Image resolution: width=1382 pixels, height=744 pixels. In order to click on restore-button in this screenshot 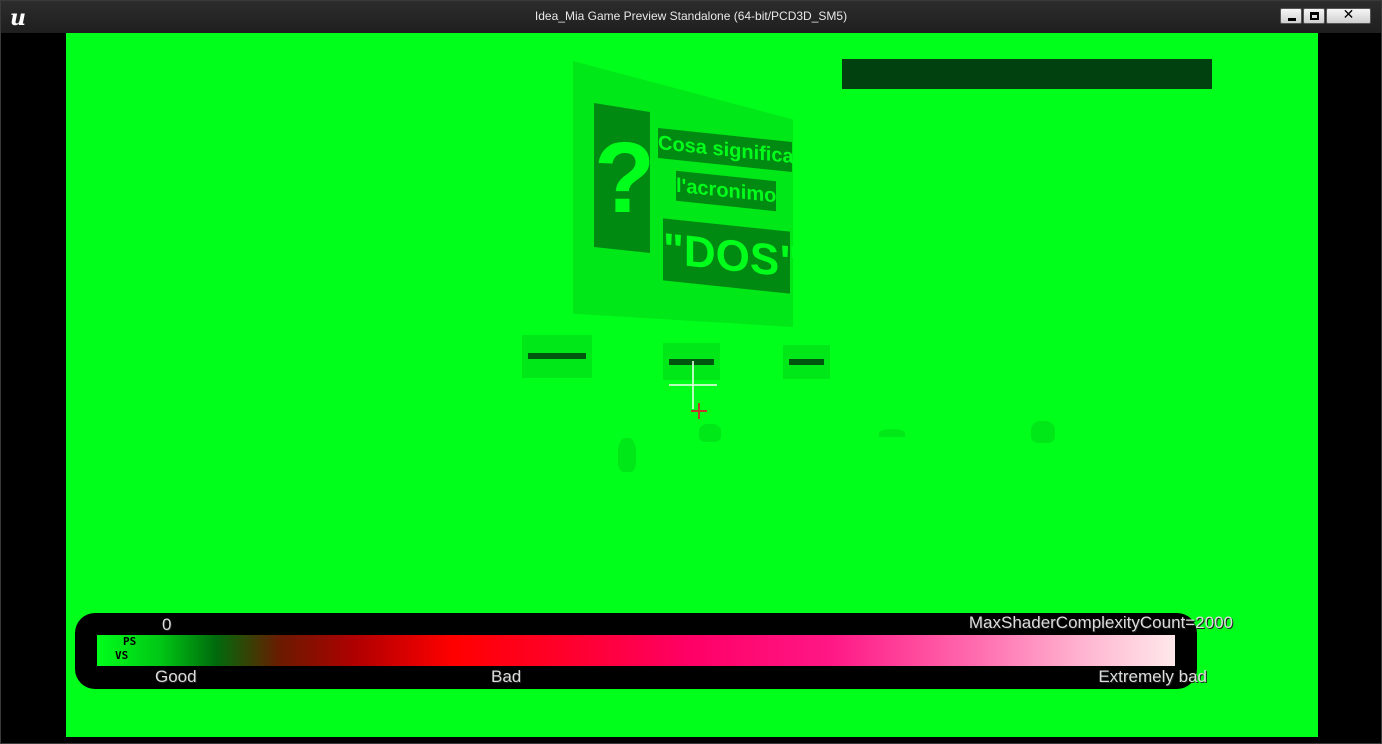, I will do `click(1314, 16)`.